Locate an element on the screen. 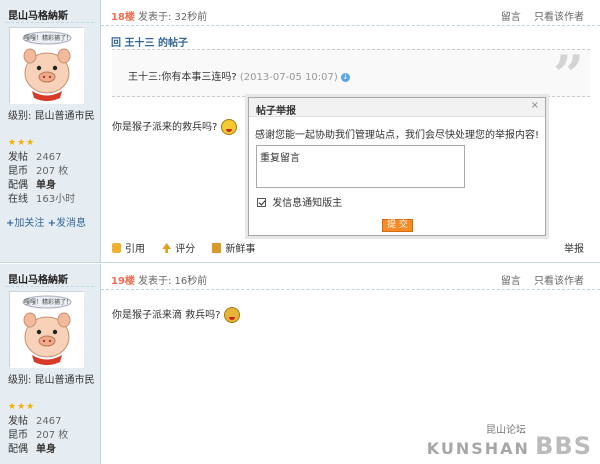 The height and width of the screenshot is (464, 600). notify-moderator-row: 发信息通知版主 is located at coordinates (299, 201).